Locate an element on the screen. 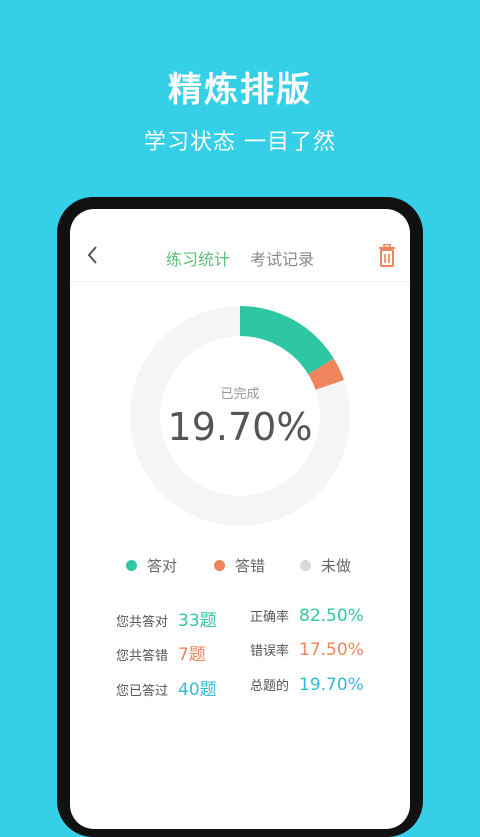 Image resolution: width=480 pixels, height=837 pixels. stat-done-count: 您已答过 40题 is located at coordinates (166, 687).